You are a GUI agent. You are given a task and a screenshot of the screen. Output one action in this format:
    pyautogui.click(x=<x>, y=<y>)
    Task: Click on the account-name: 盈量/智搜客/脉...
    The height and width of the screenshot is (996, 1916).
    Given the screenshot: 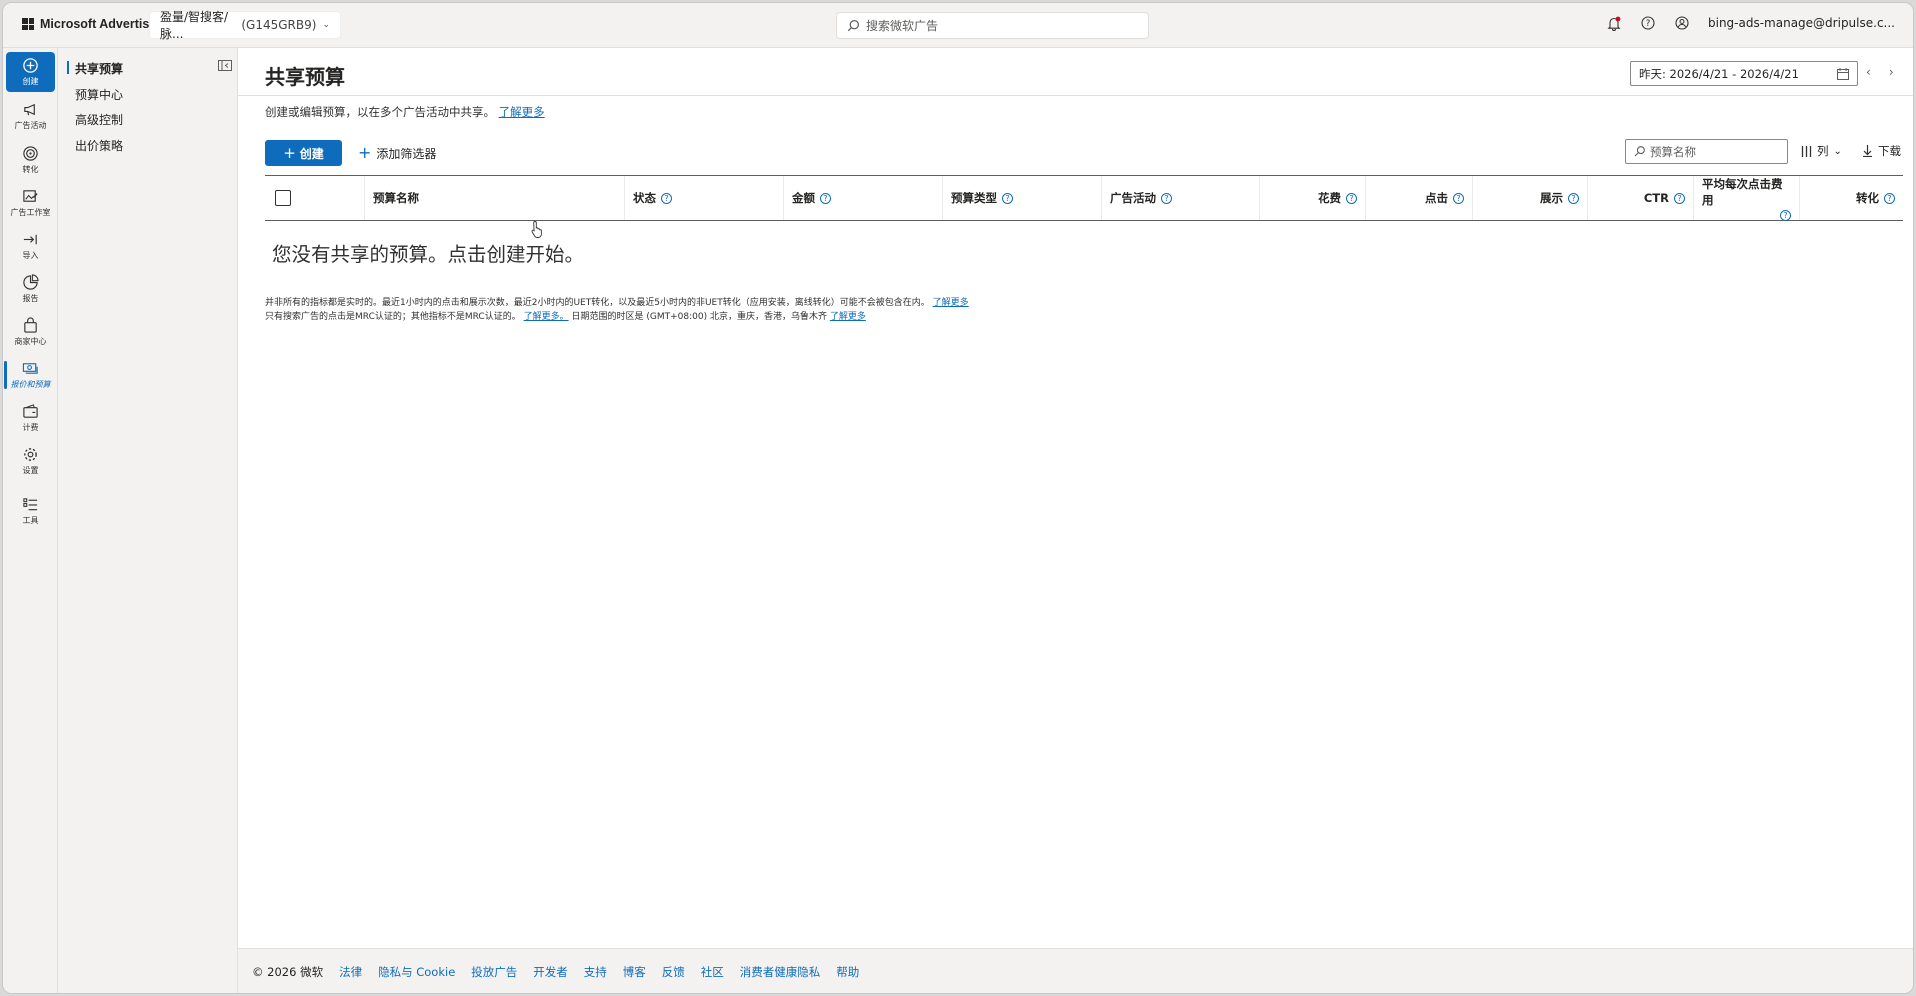 What is the action you would take?
    pyautogui.click(x=194, y=25)
    